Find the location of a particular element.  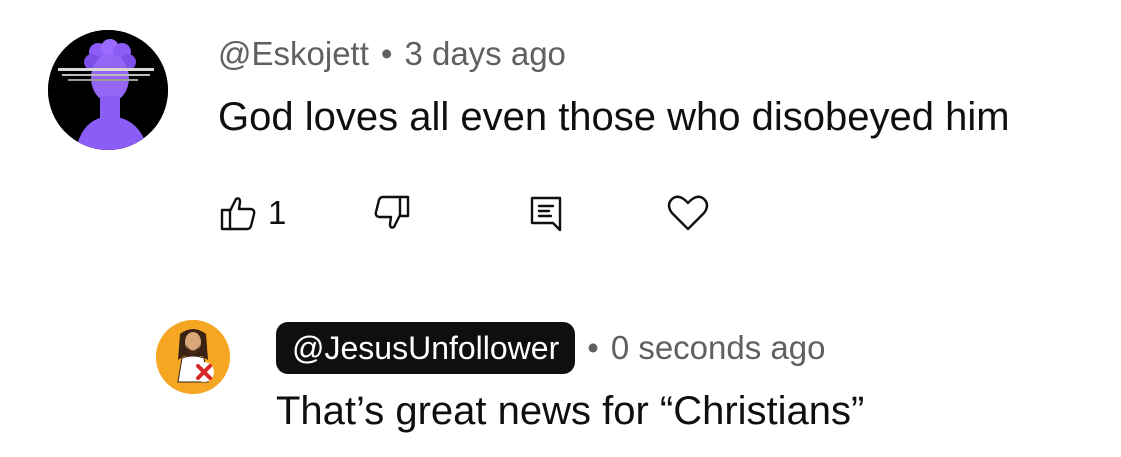

thumbs-up-icon is located at coordinates (238, 214).